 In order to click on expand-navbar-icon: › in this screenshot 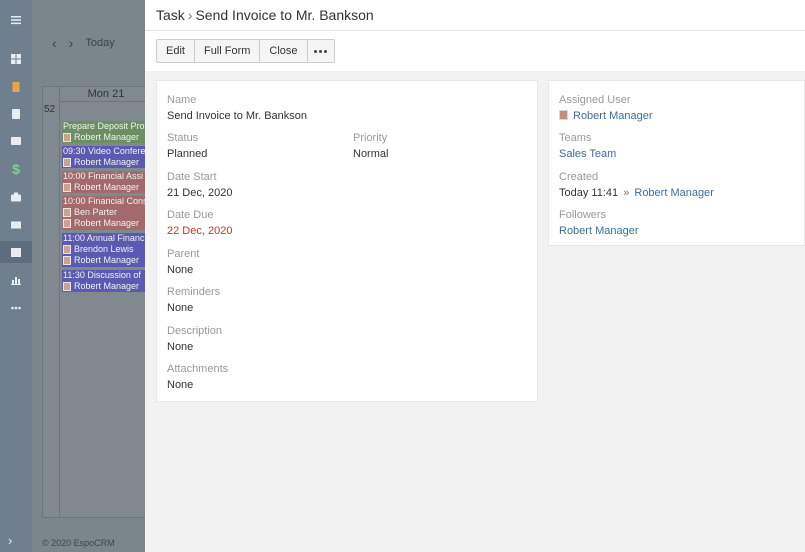, I will do `click(10, 540)`.